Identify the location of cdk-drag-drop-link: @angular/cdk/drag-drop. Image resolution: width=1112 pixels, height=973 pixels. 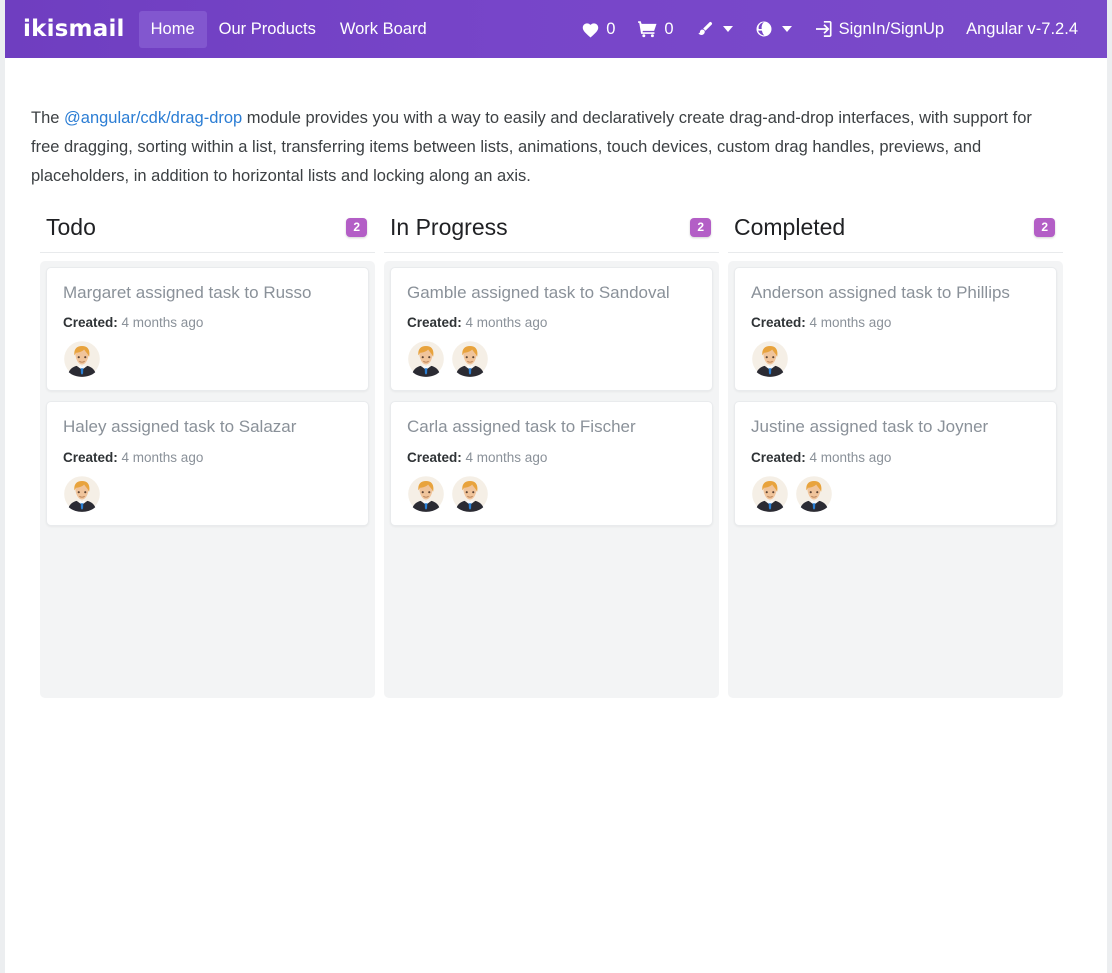
(153, 118).